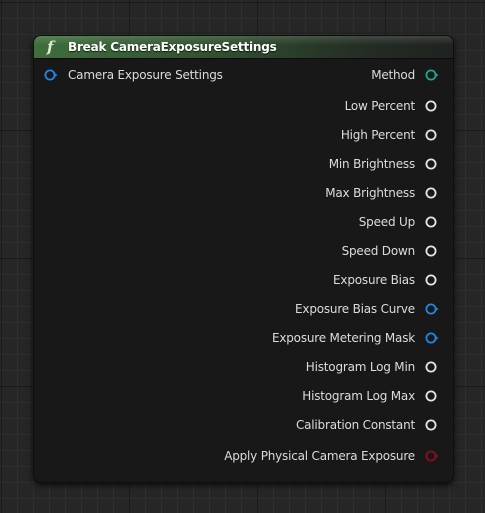 The width and height of the screenshot is (485, 513). What do you see at coordinates (172, 47) in the screenshot?
I see `node-title: Break CameraExposureSettings` at bounding box center [172, 47].